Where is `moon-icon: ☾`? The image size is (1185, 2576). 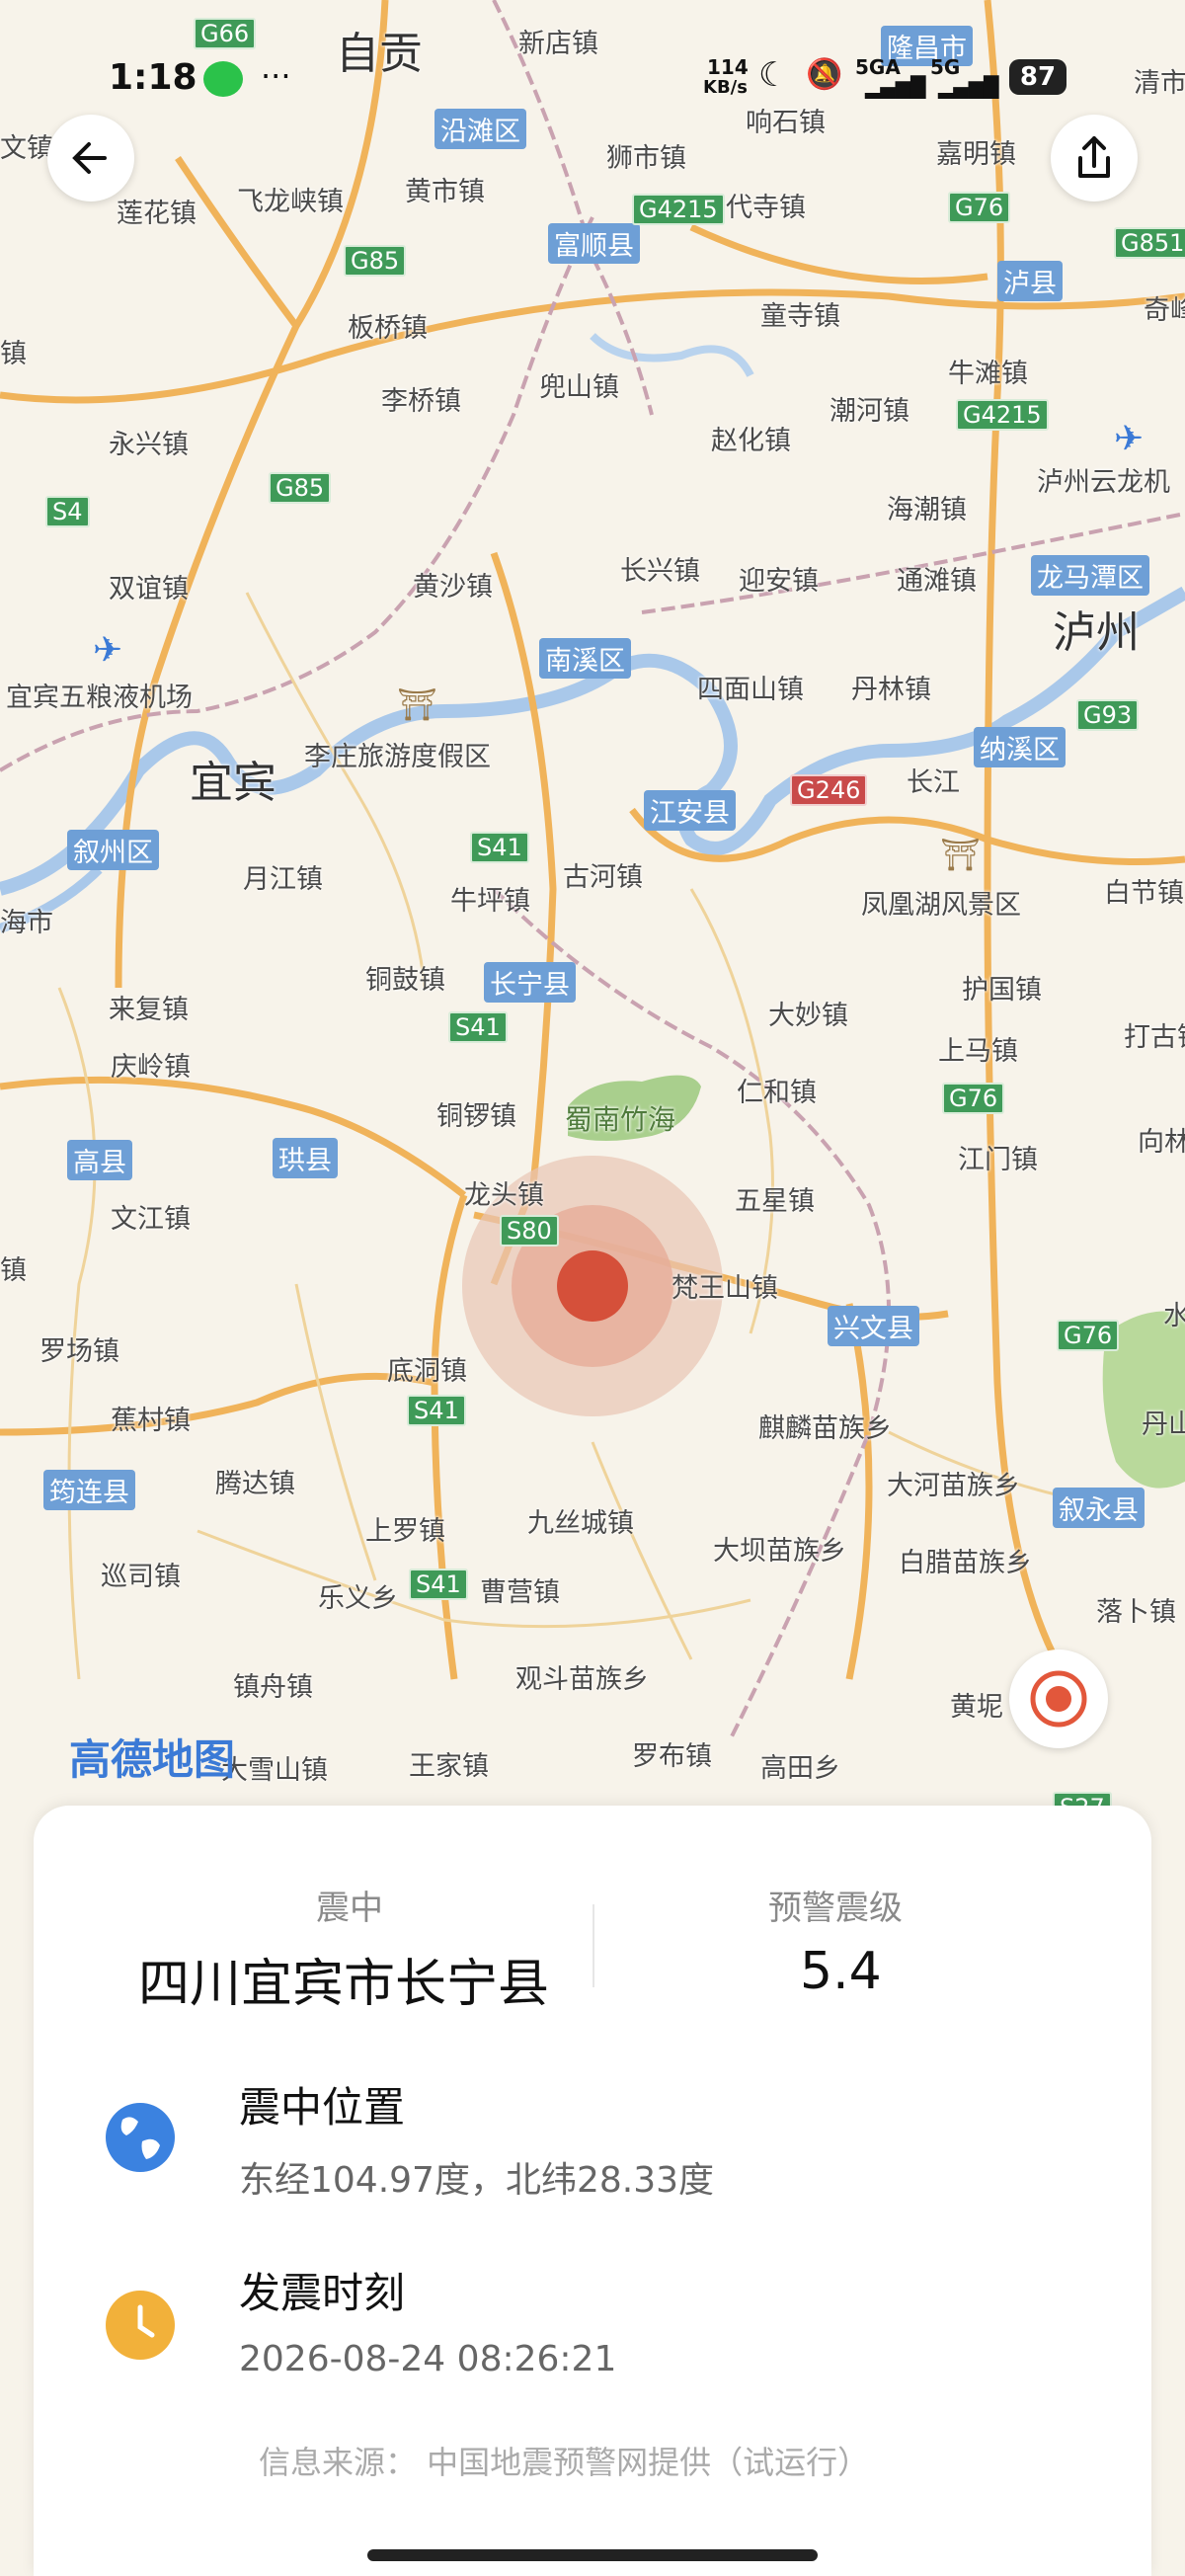
moon-icon: ☾ is located at coordinates (774, 75).